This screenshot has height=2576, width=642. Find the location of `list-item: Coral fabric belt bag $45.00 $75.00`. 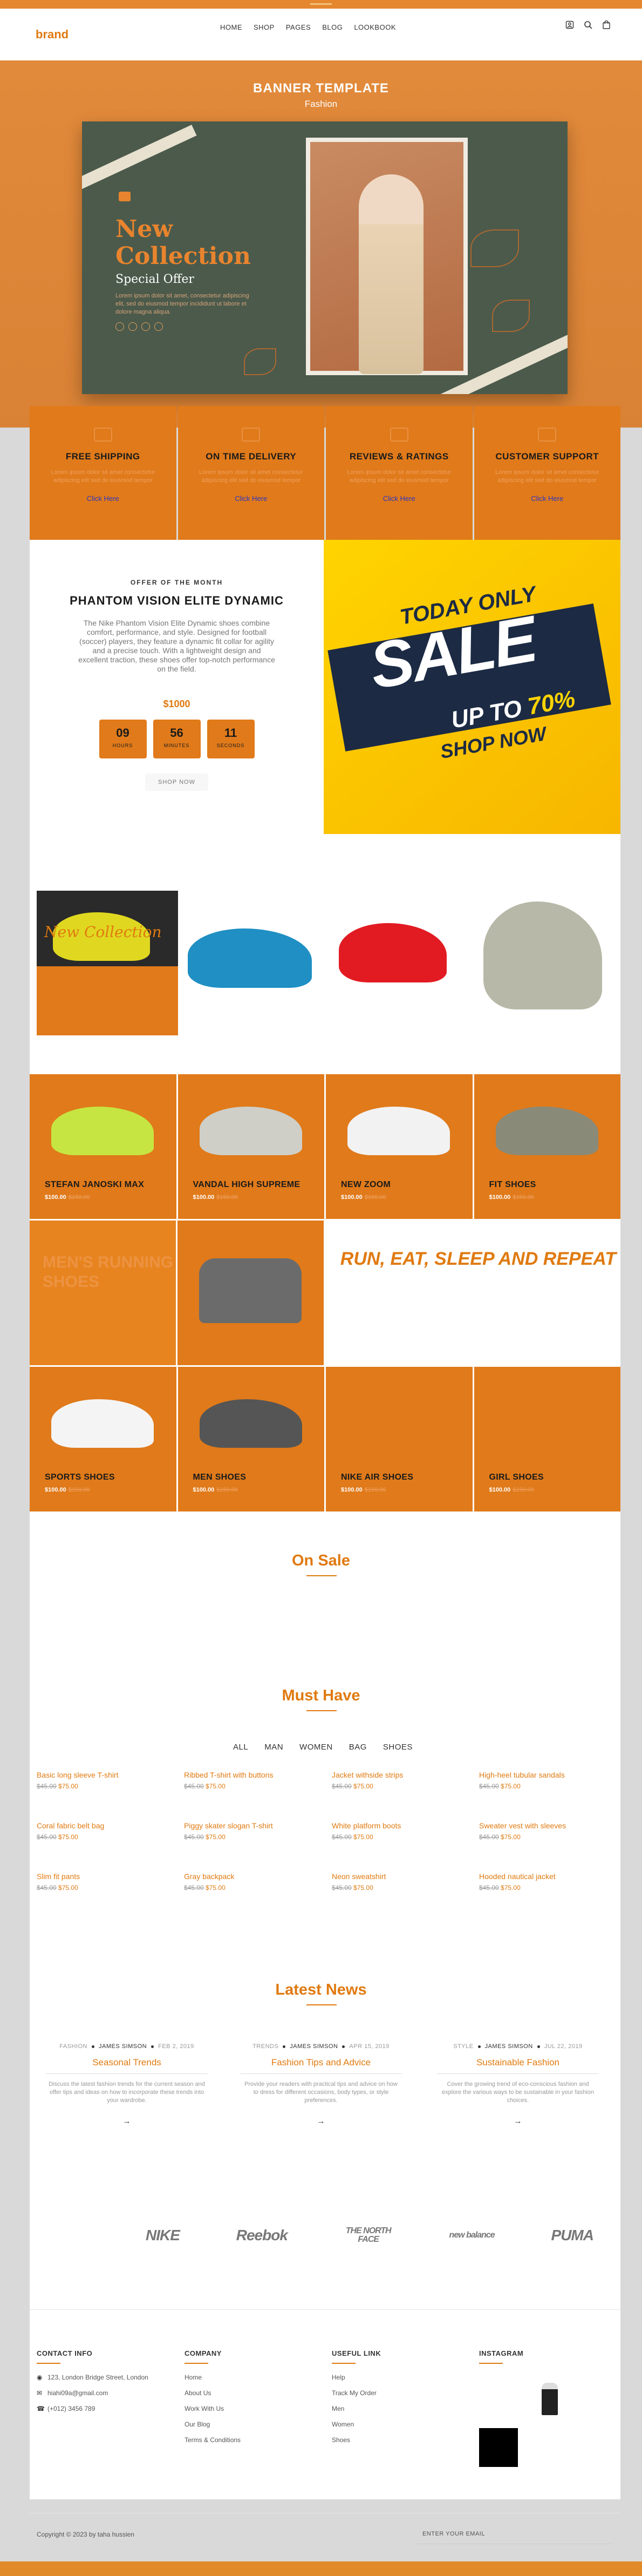

list-item: Coral fabric belt bag $45.00 $75.00 is located at coordinates (109, 1831).